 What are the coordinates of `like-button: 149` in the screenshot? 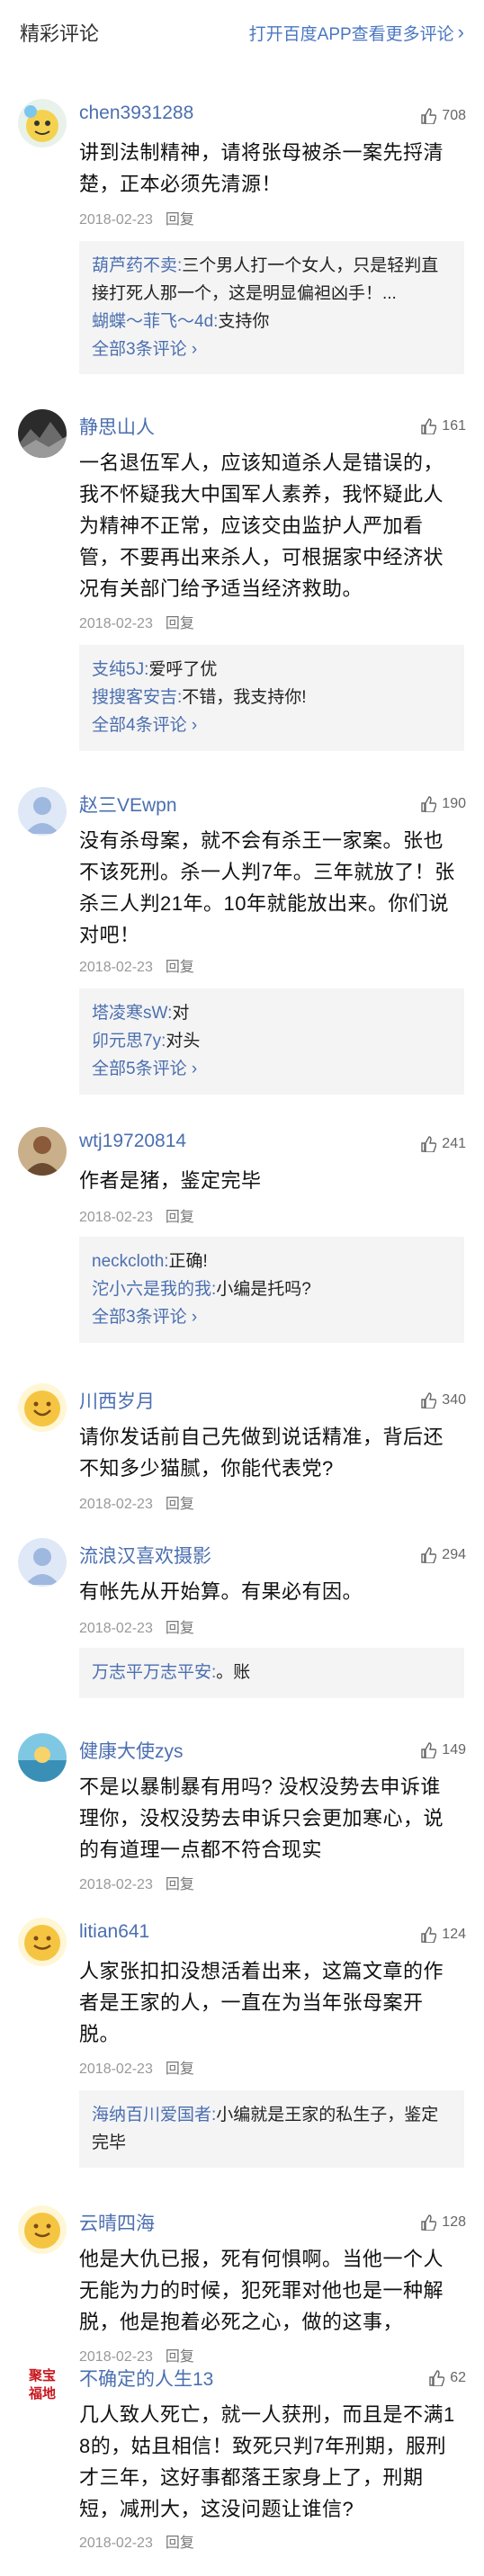 It's located at (443, 1750).